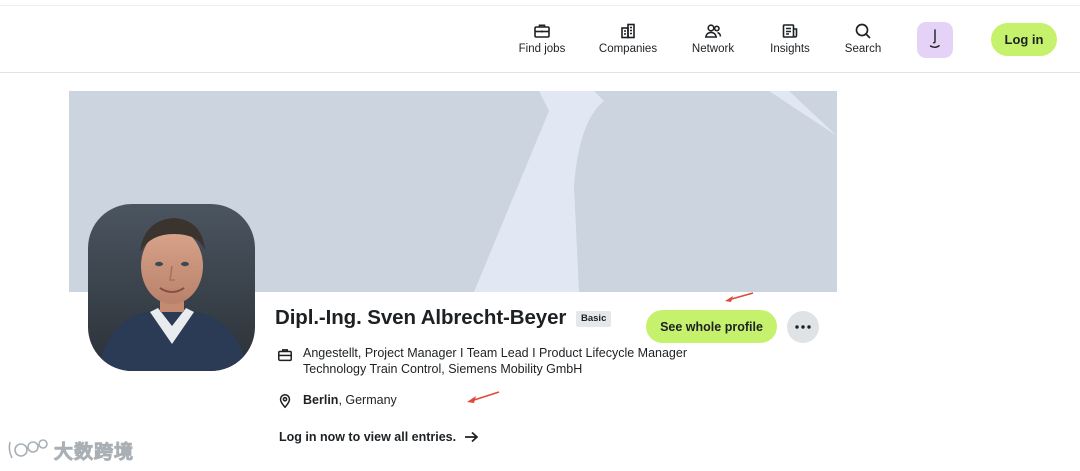 This screenshot has width=1080, height=471. I want to click on location-pin-icon, so click(285, 401).